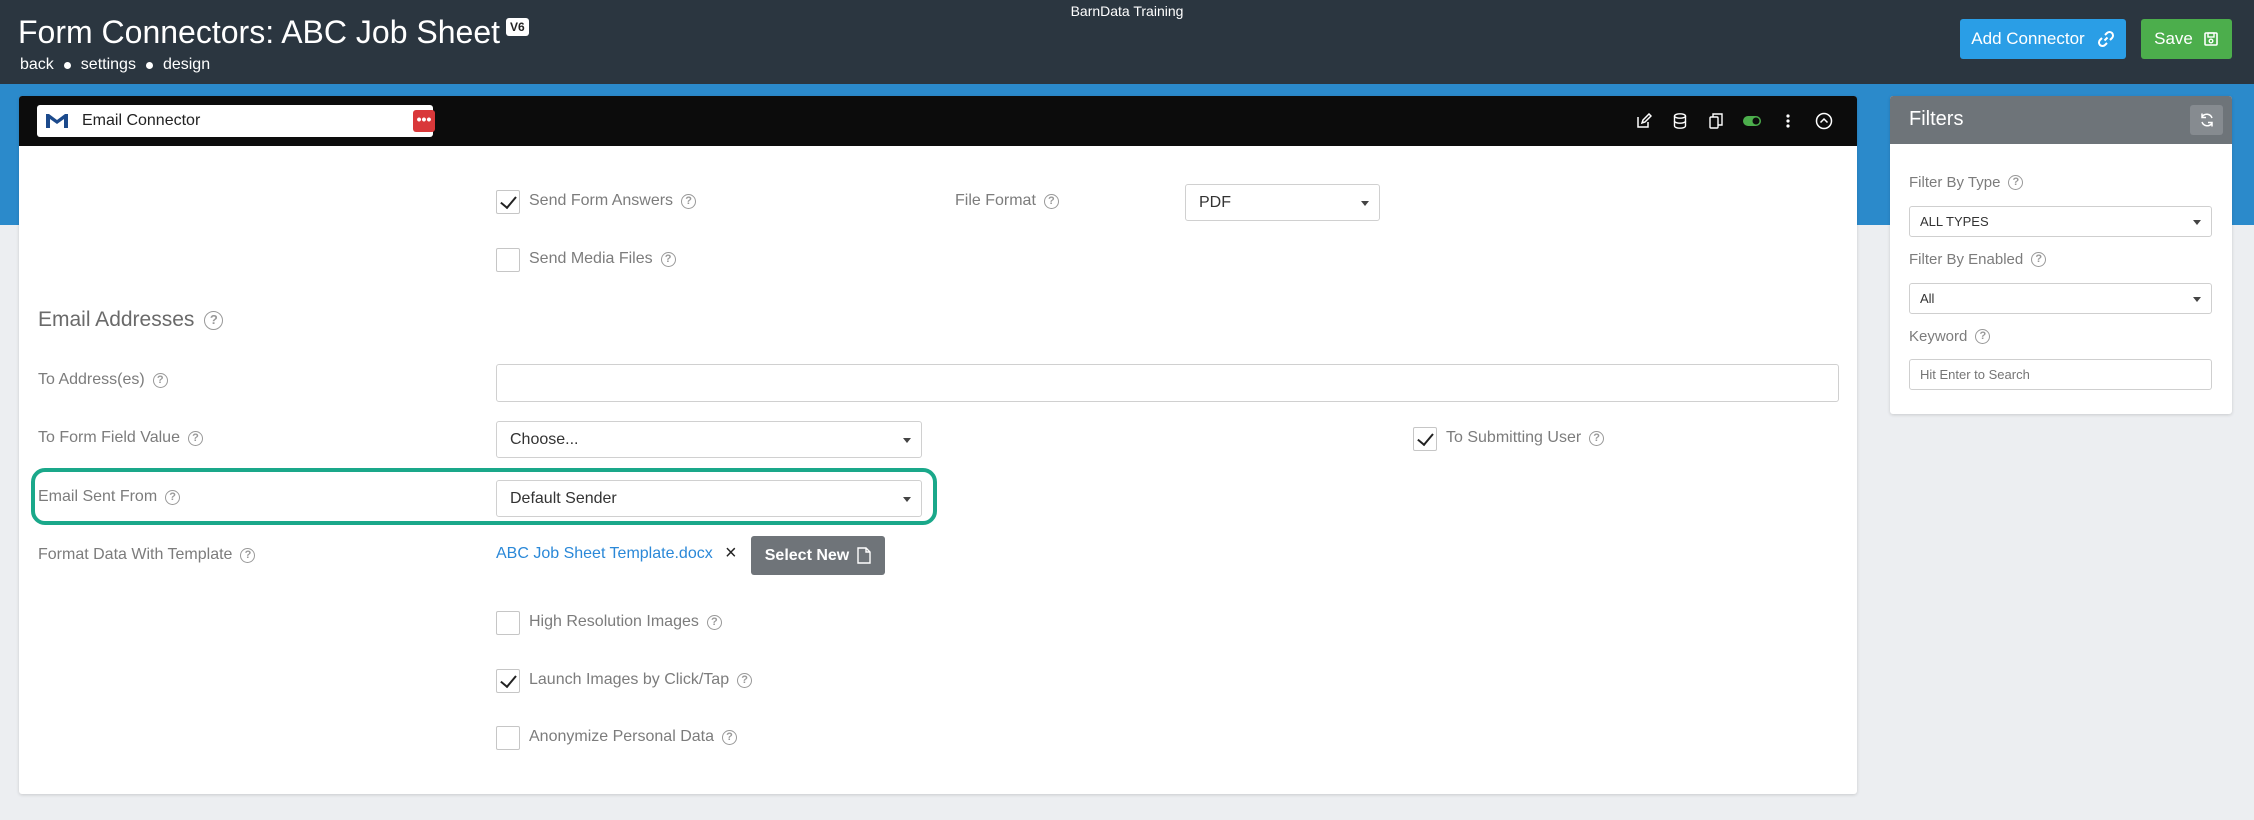 This screenshot has height=820, width=2254. Describe the element at coordinates (621, 736) in the screenshot. I see `anonymize-text: Anonymize Personal Data` at that location.